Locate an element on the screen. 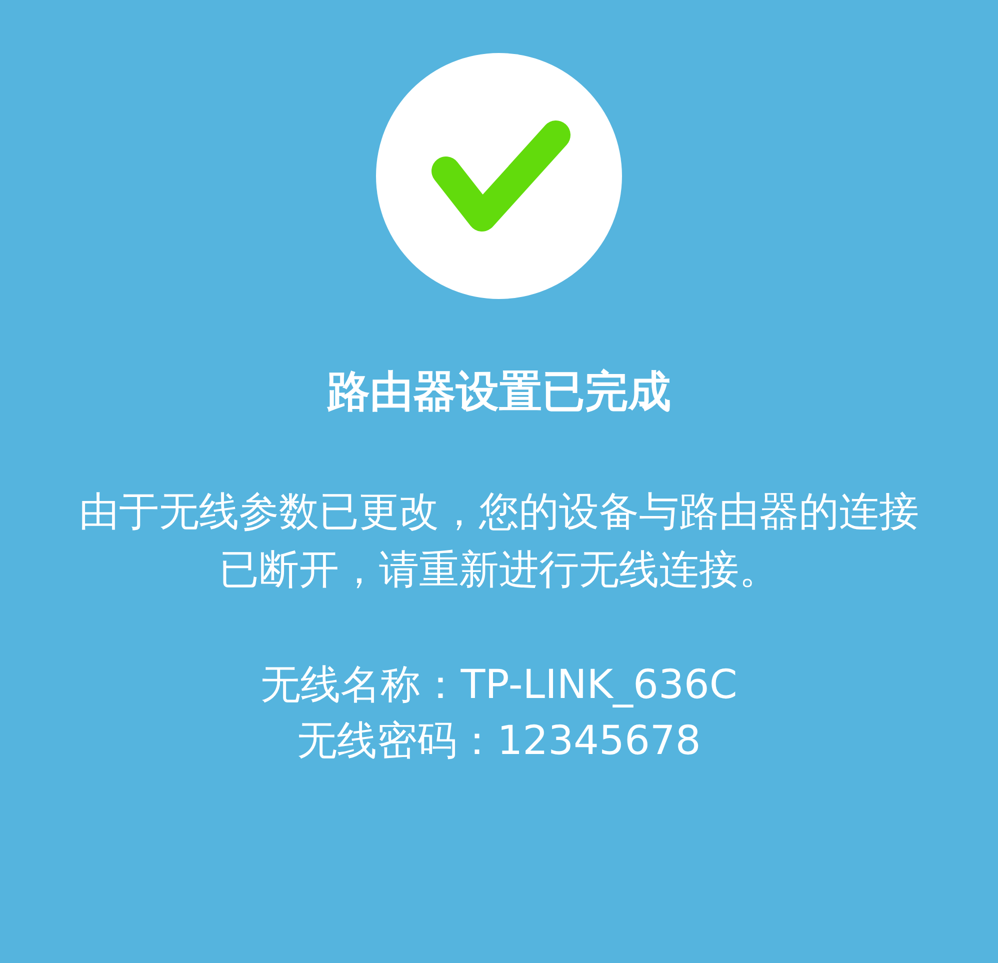 The image size is (998, 963). status-message: 由于无线参数已更改，您的设备与路由器的连接已断开，请重新进行无线连接。 is located at coordinates (499, 541).